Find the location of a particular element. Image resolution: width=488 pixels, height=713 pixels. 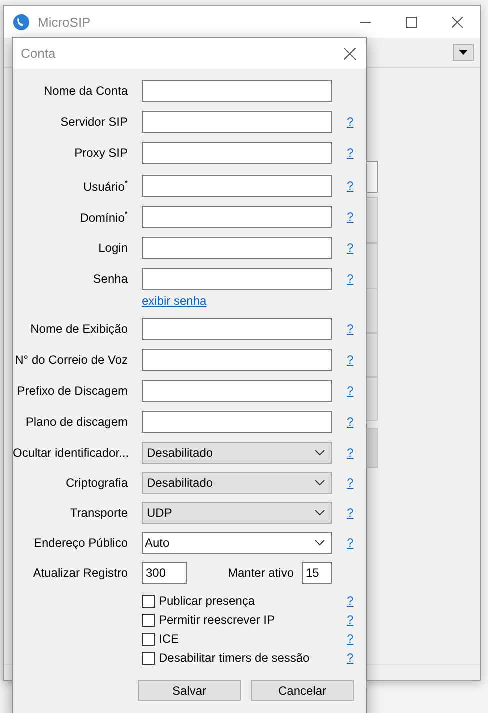

checkbox-label: Publicar presença is located at coordinates (207, 601).